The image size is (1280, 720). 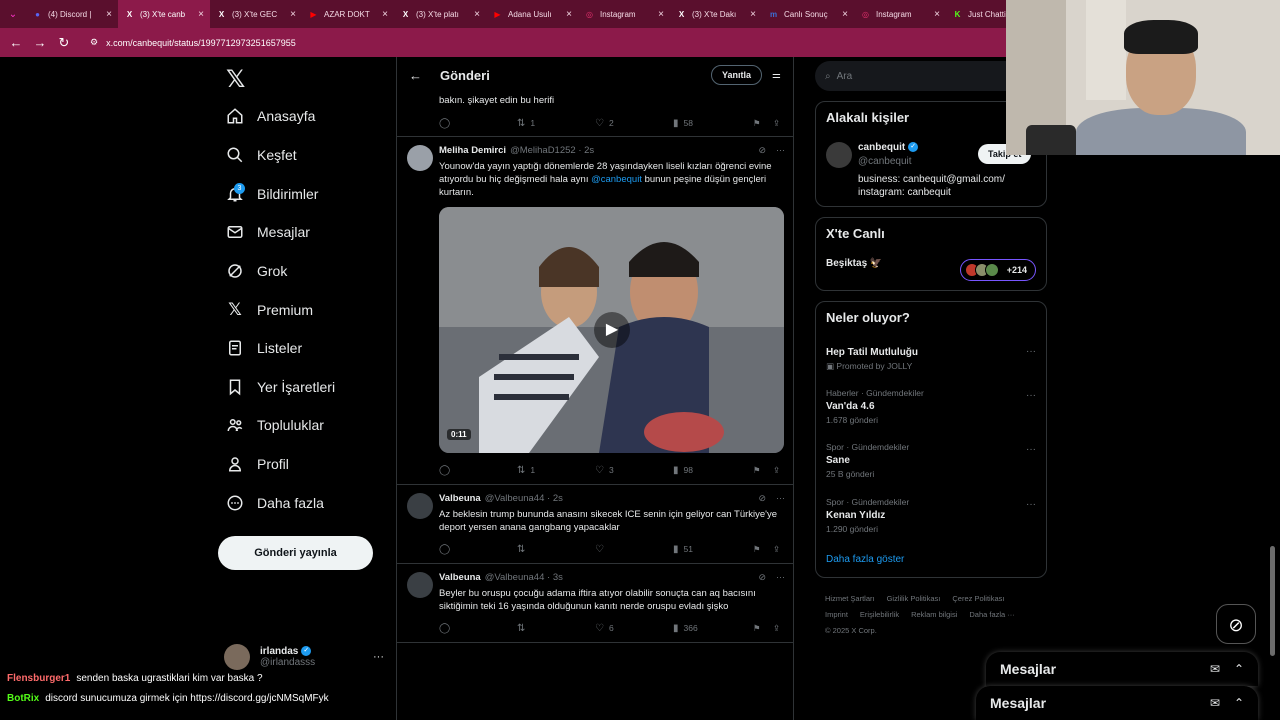 I want to click on reply-button: Yanıtla, so click(x=737, y=75).